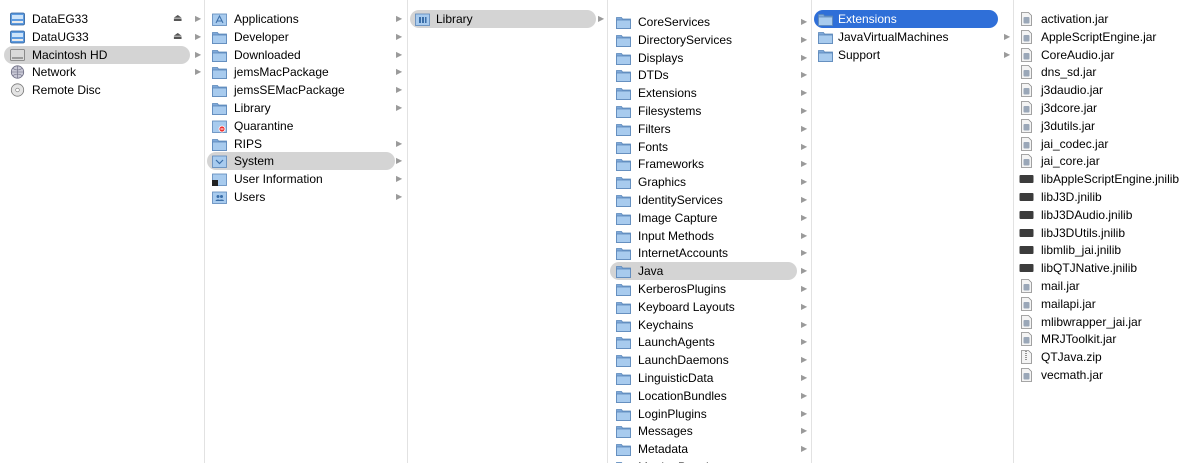 The image size is (1200, 463). I want to click on browser-item-displays: Displays ▶, so click(708, 58).